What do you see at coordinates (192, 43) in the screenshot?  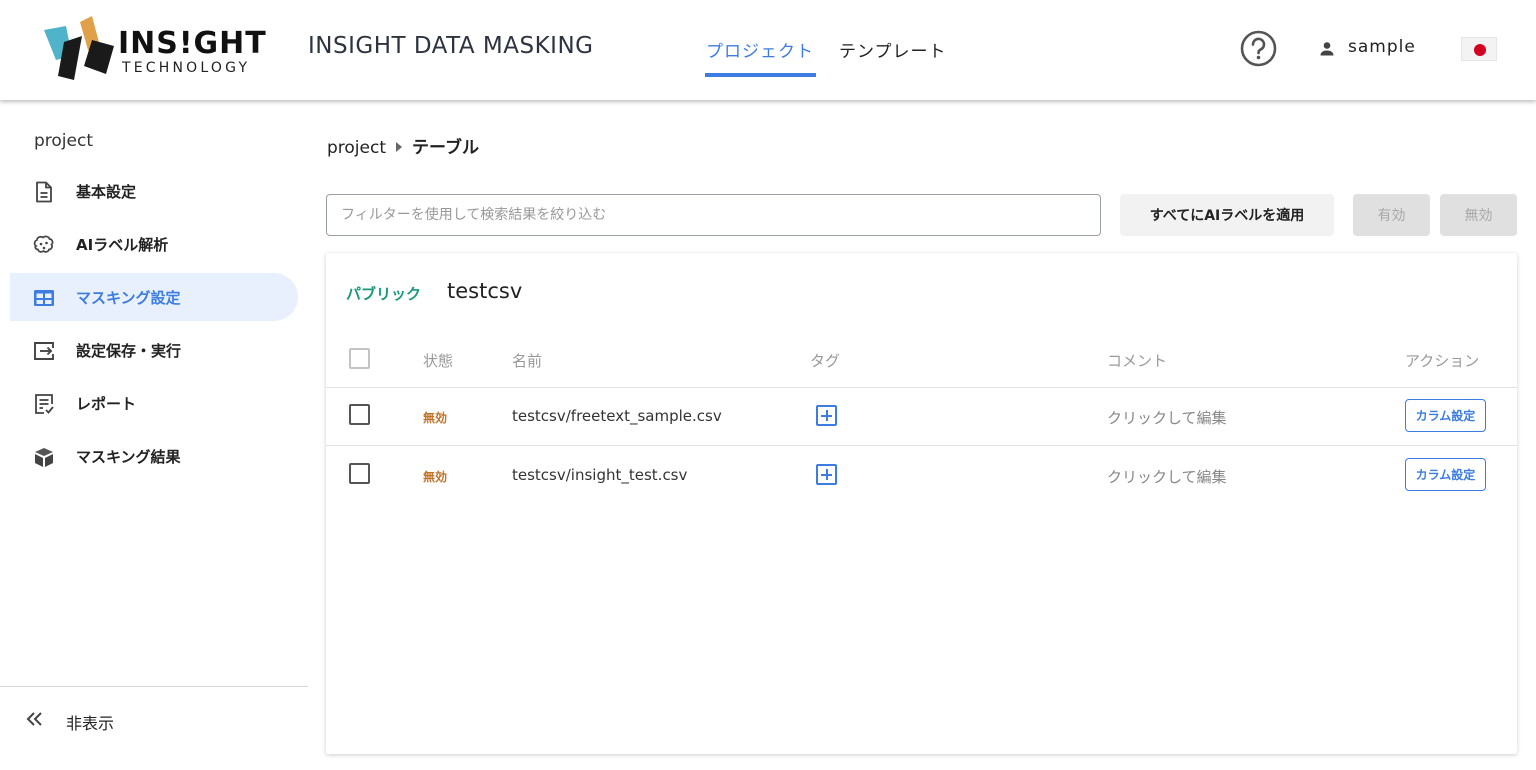 I see `logo-wordmark: INS!GHT` at bounding box center [192, 43].